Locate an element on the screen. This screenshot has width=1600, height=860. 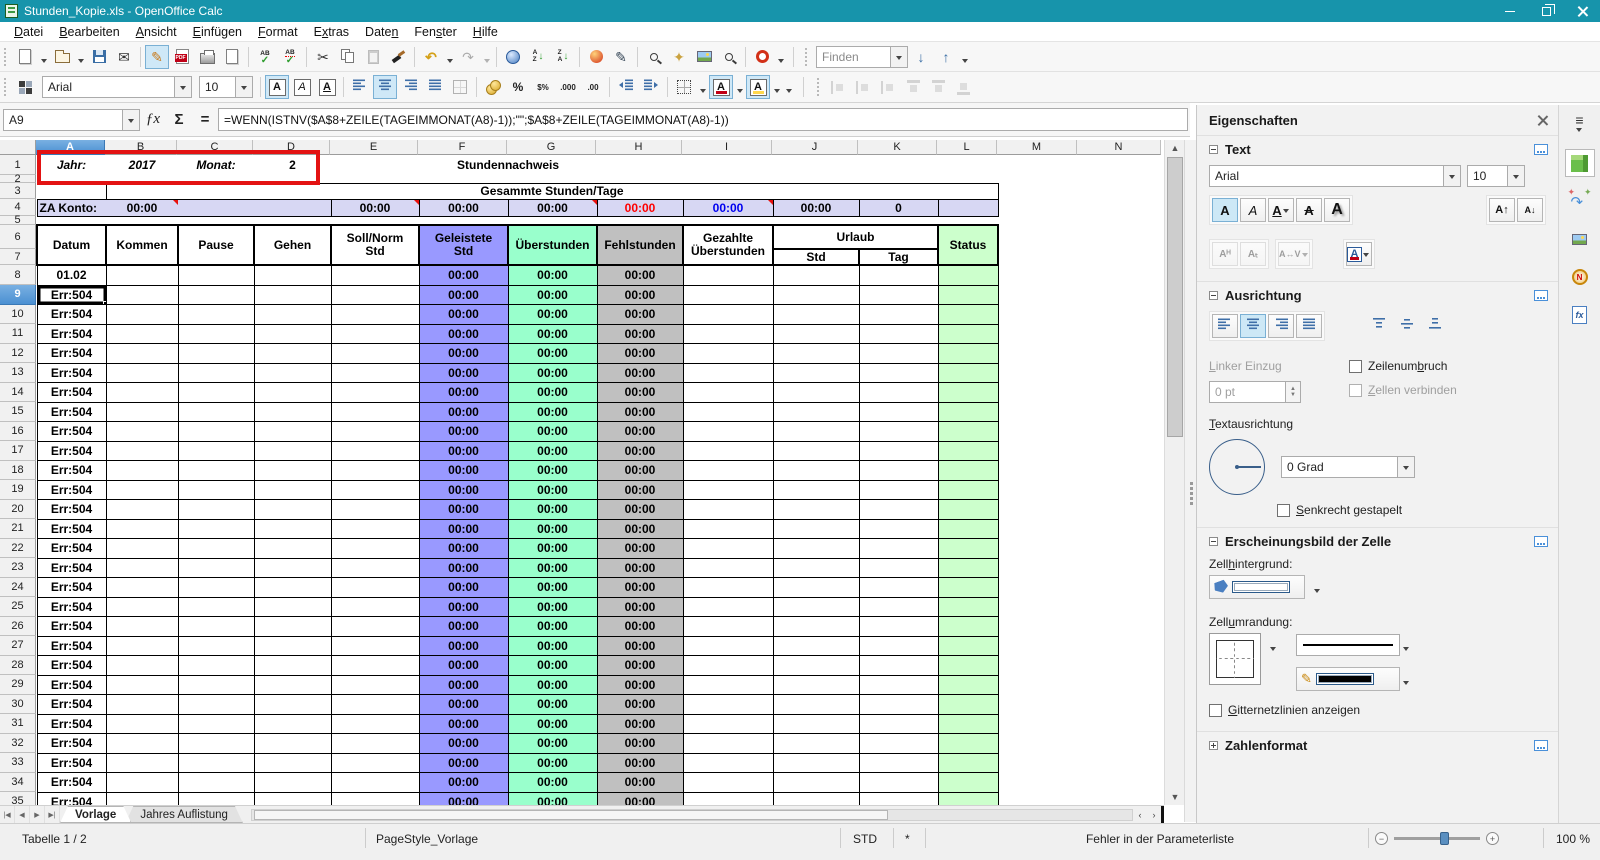
cell-H22: 00:00 is located at coordinates (640, 548).